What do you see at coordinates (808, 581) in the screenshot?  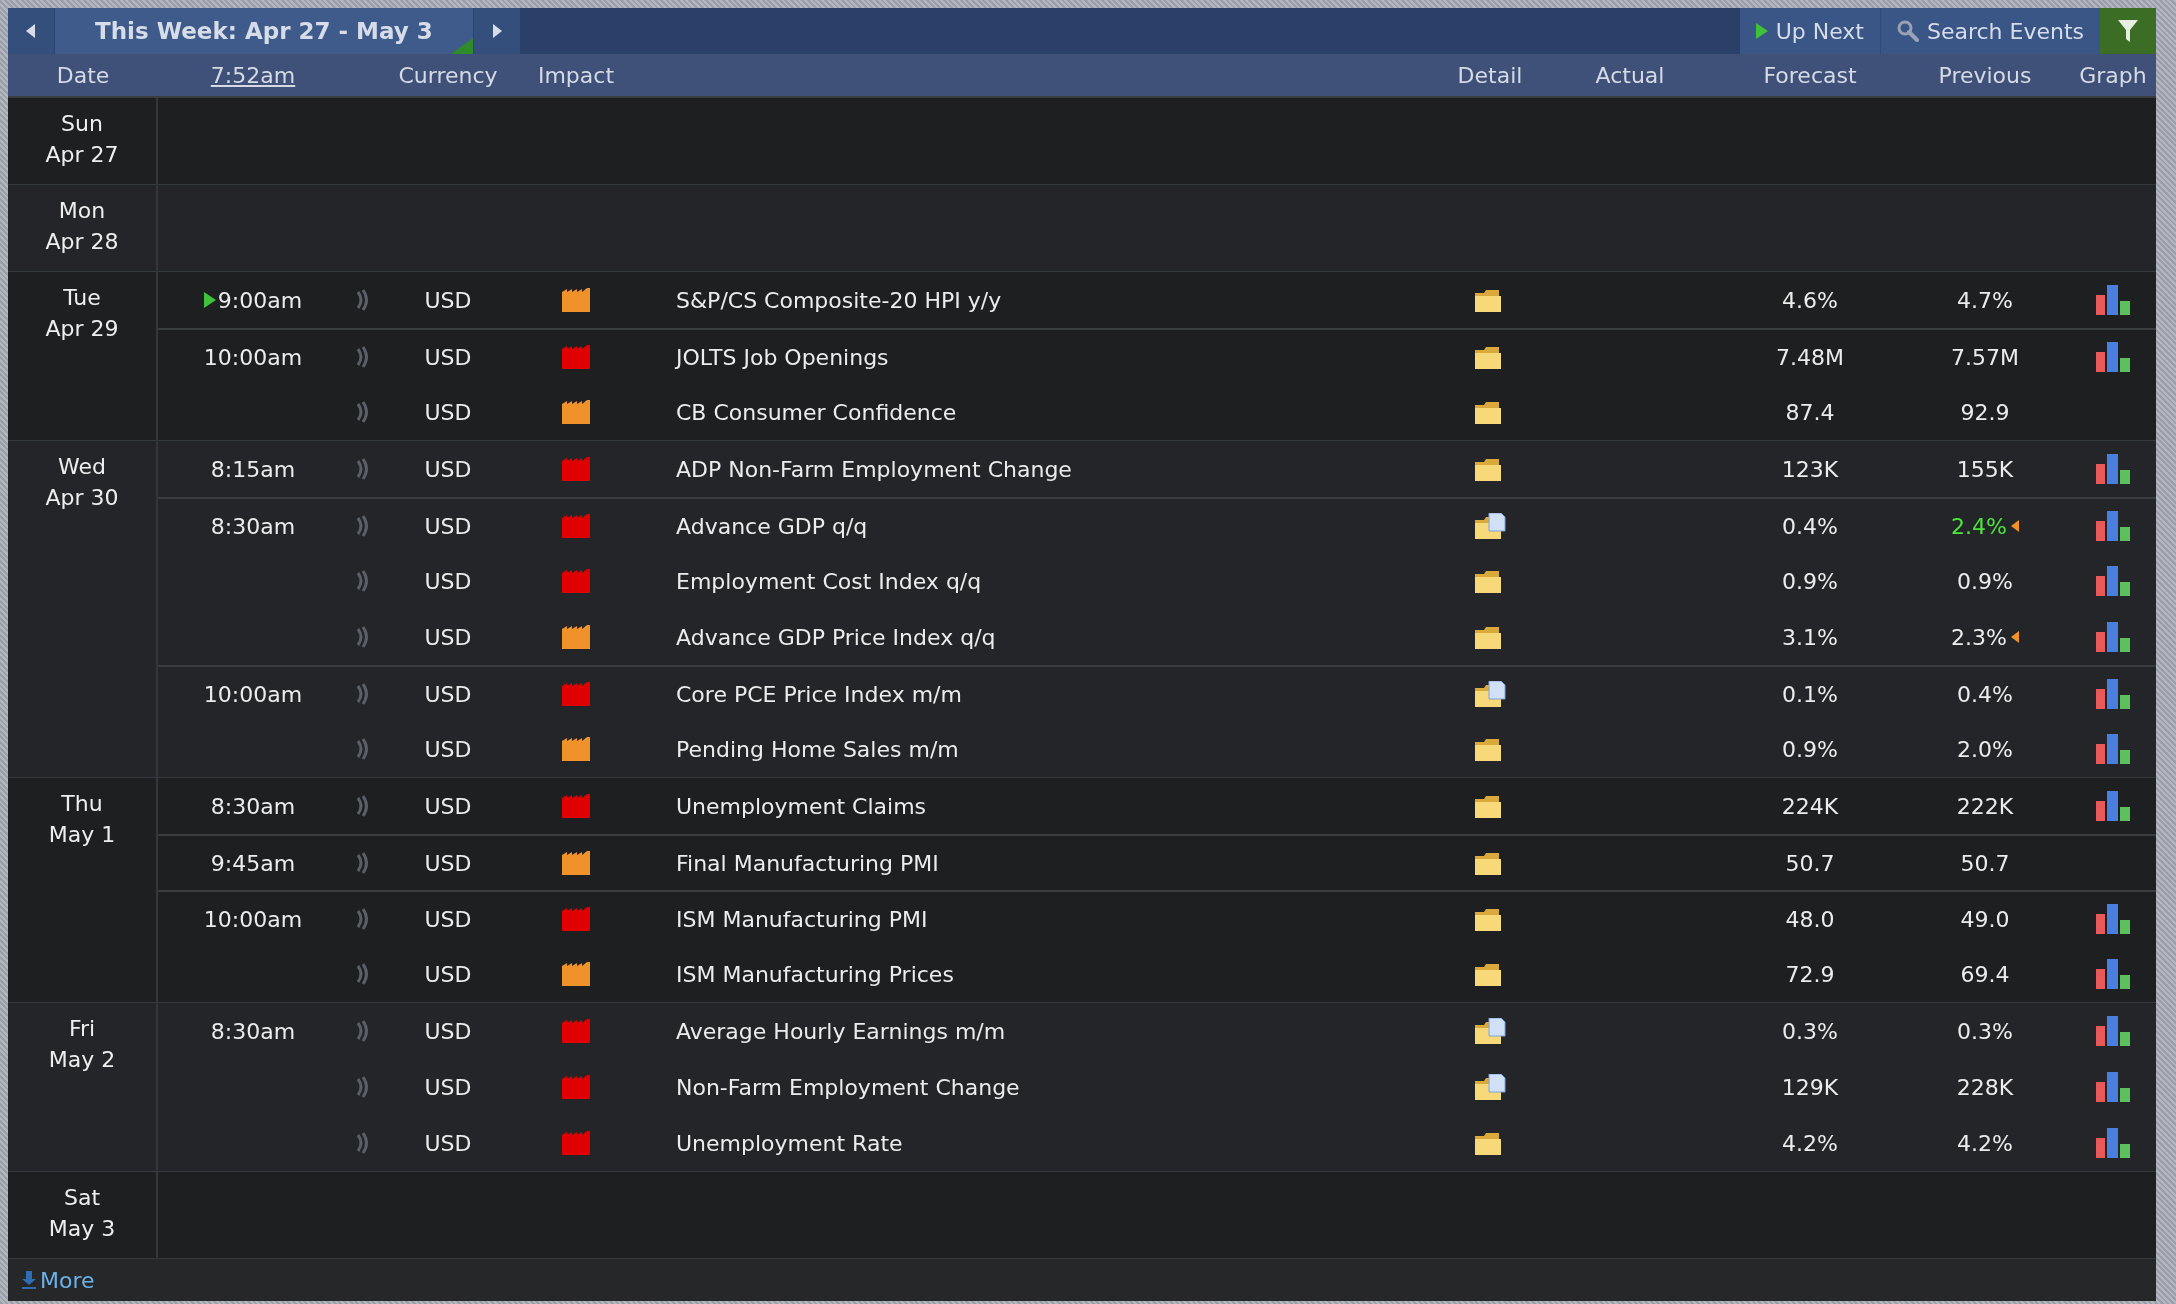 I see `event-title: Employment Cost Index q/q` at bounding box center [808, 581].